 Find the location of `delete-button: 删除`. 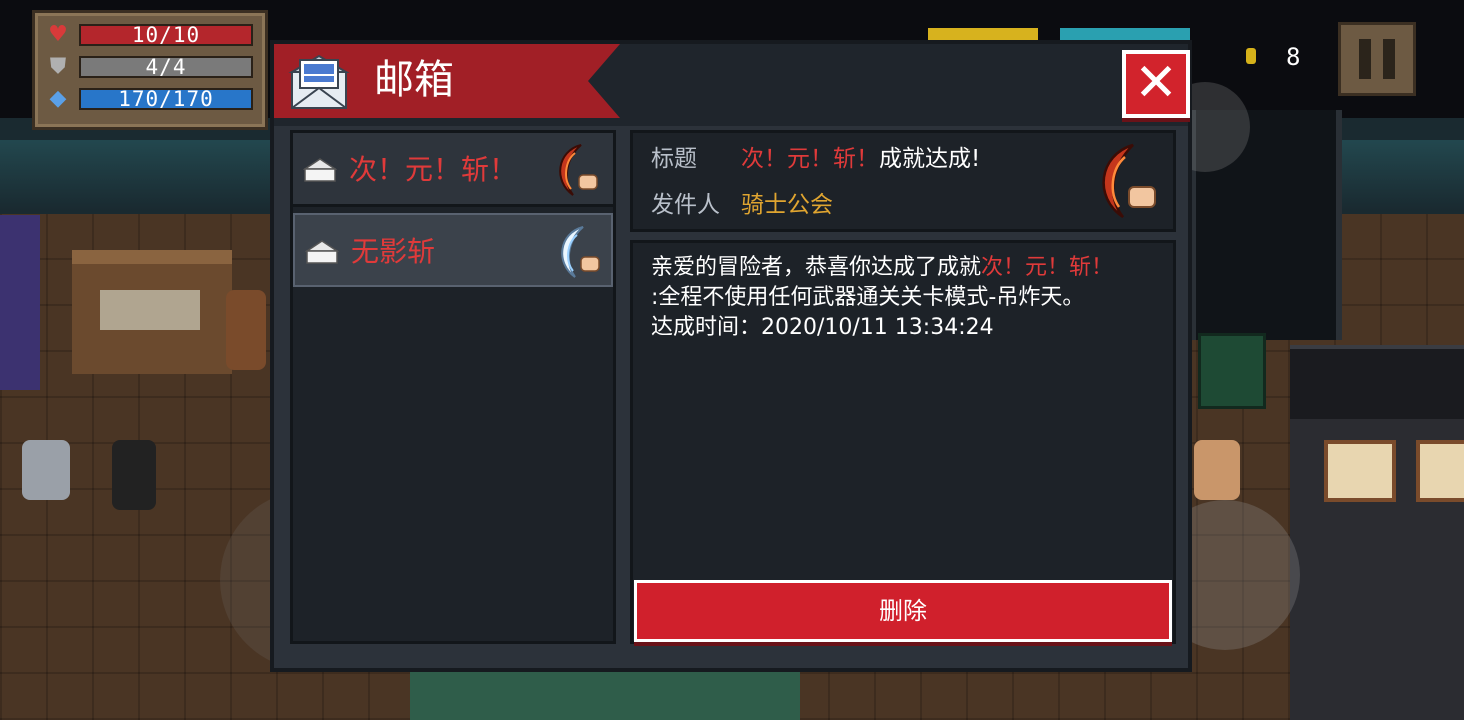

delete-button: 删除 is located at coordinates (903, 611).